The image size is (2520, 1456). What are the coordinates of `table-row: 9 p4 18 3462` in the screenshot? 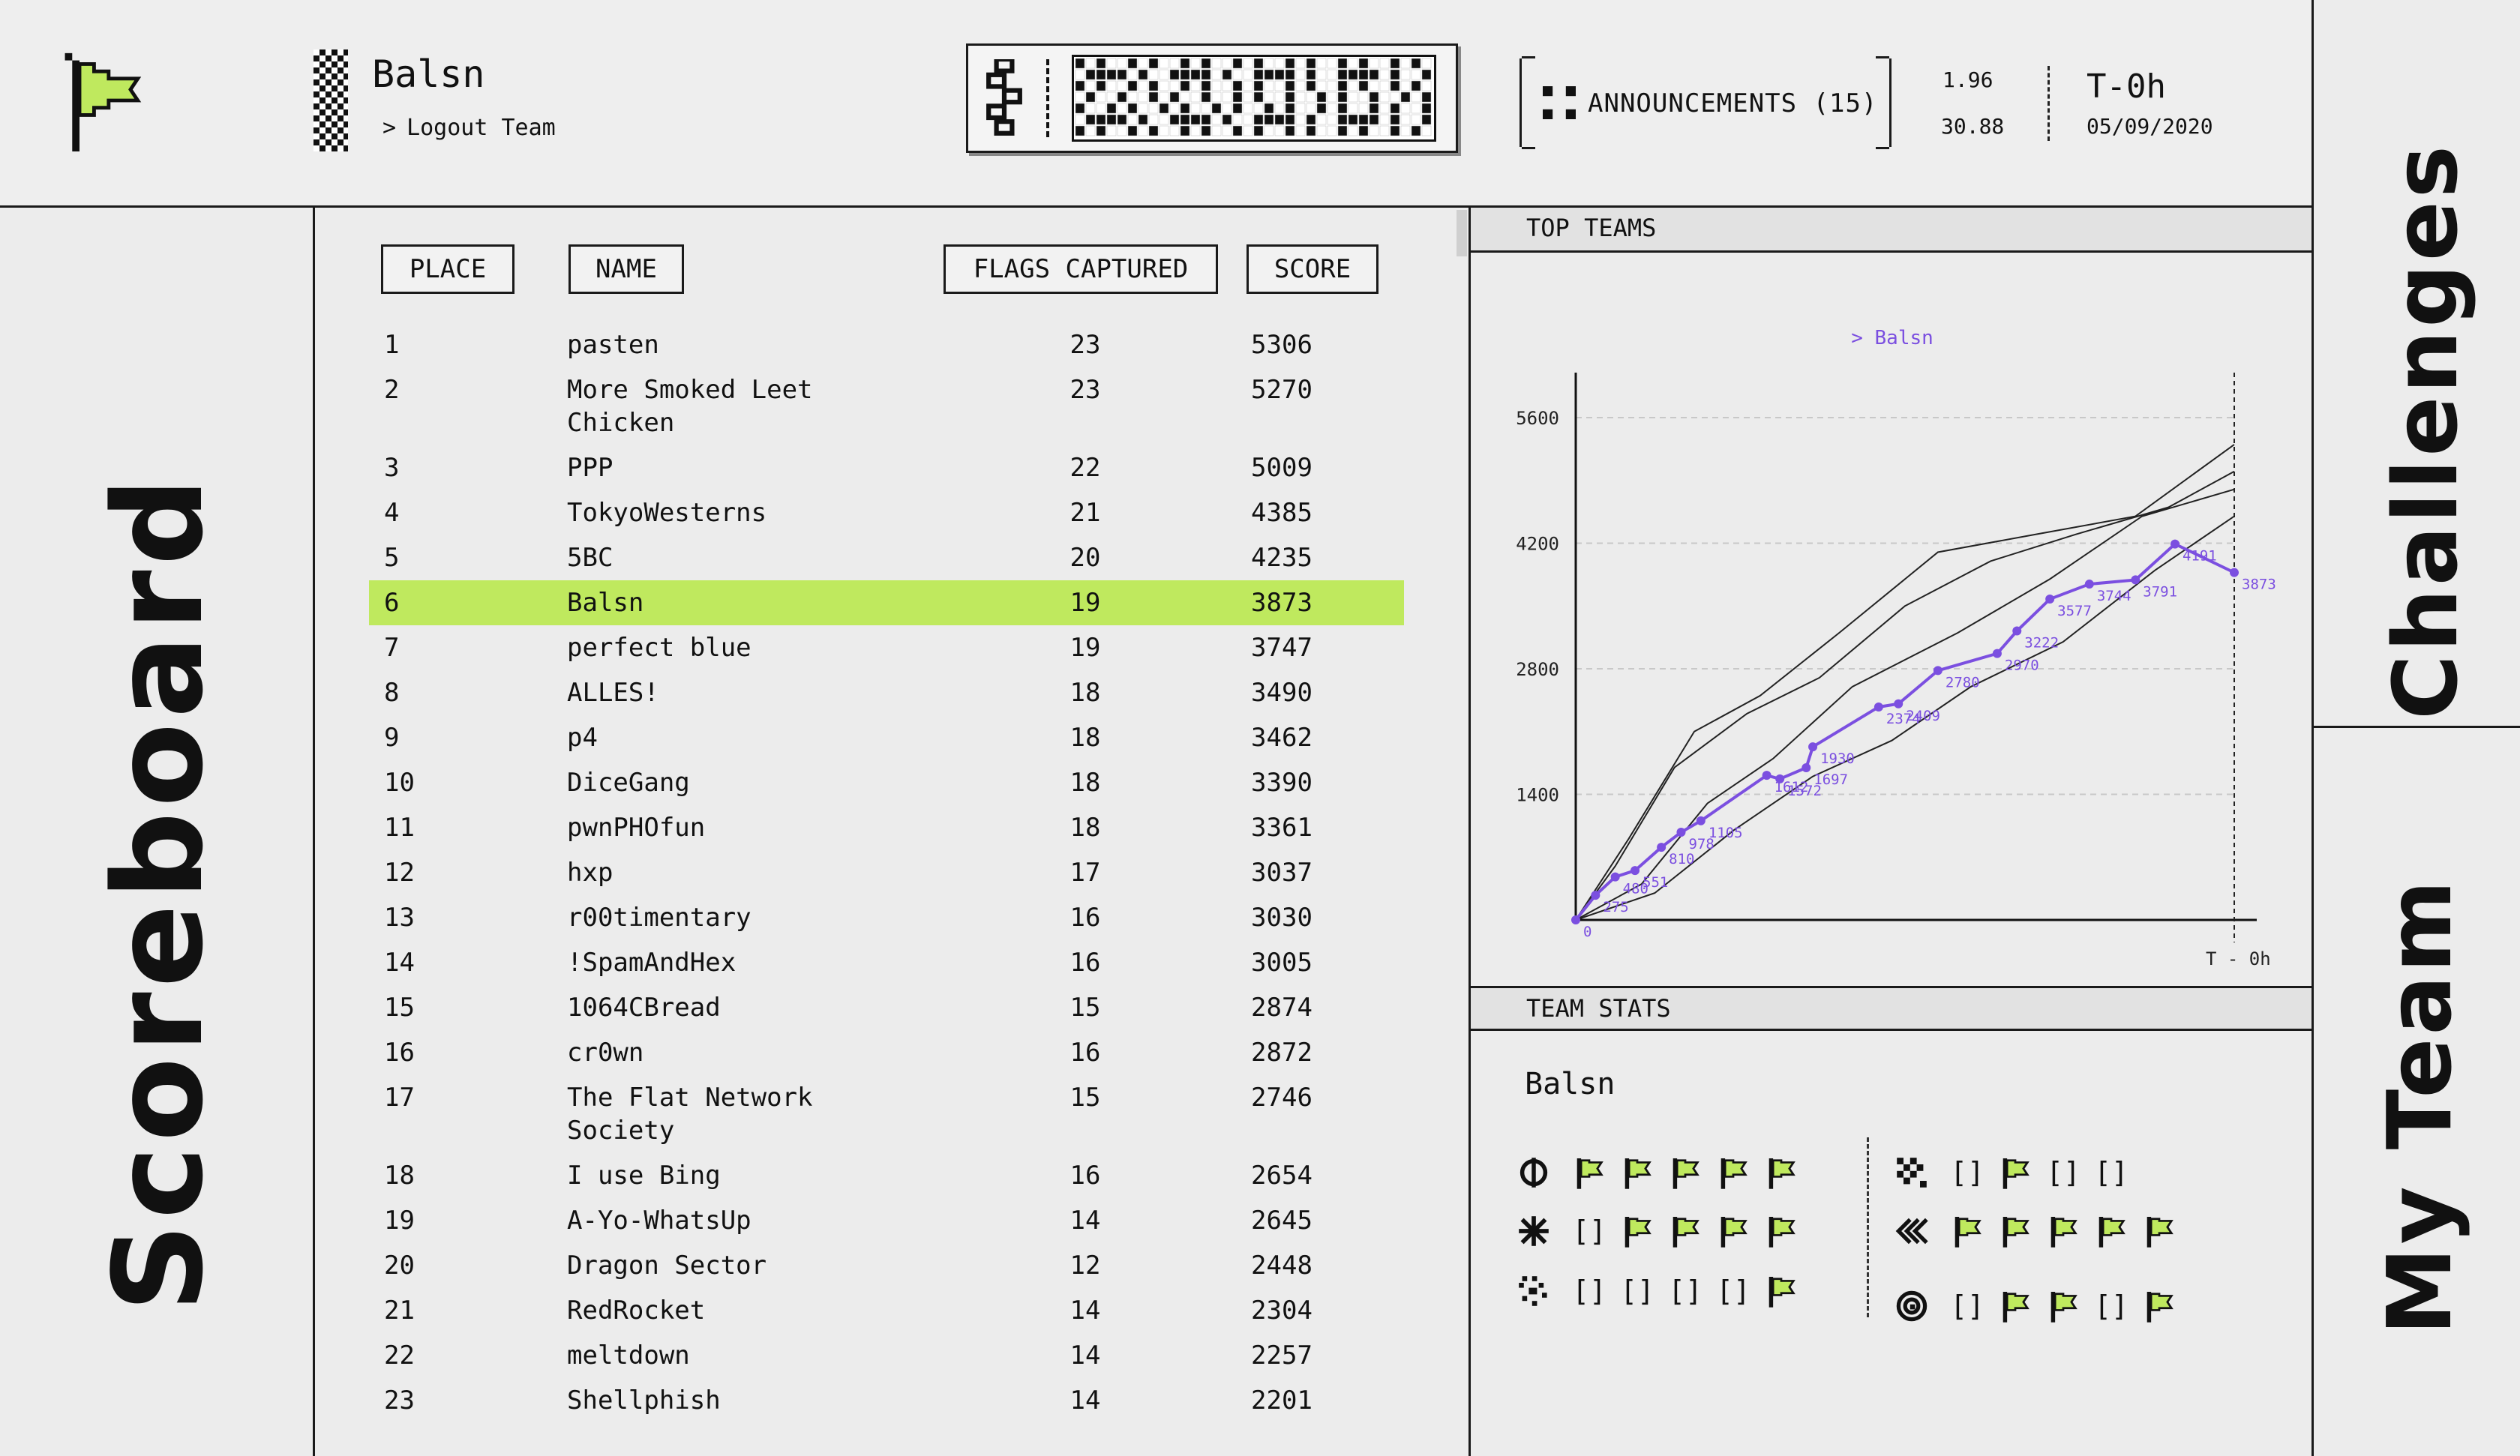 It's located at (886, 737).